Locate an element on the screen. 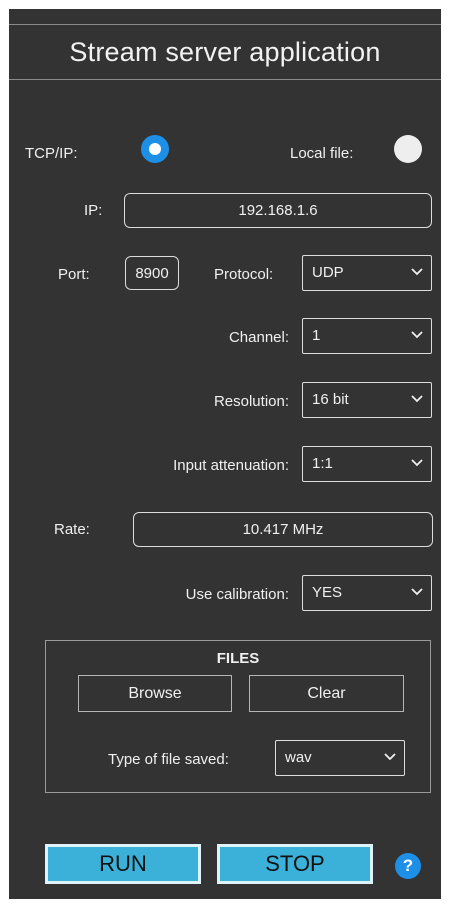  local-file-label: Local file: is located at coordinates (322, 153).